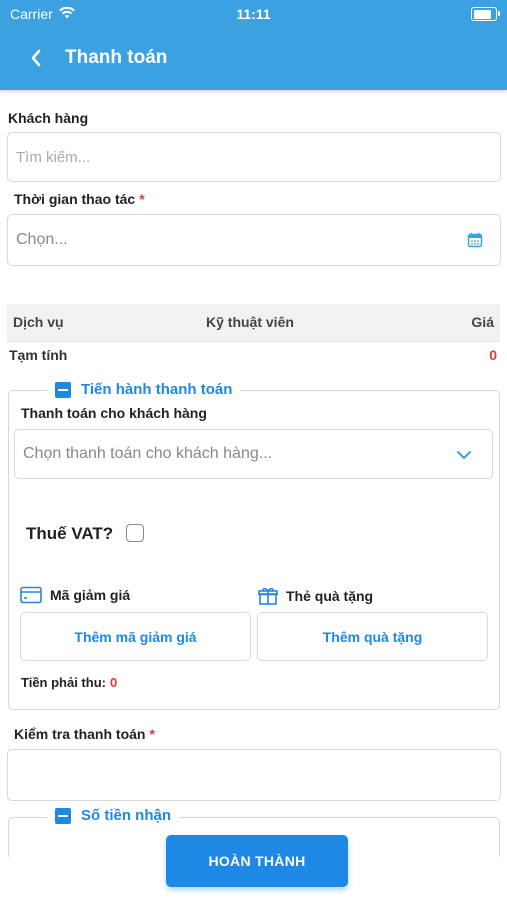 This screenshot has height=900, width=507. I want to click on chevron-down-icon, so click(464, 455).